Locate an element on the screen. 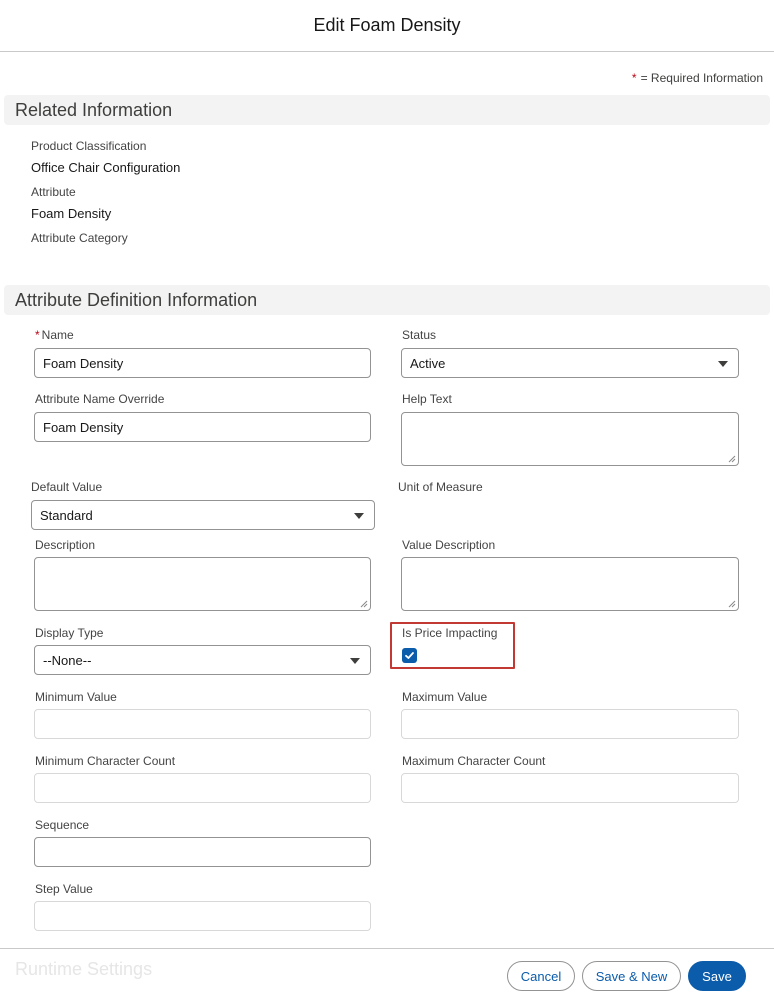 Image resolution: width=774 pixels, height=1000 pixels. maximum-value-input is located at coordinates (570, 724).